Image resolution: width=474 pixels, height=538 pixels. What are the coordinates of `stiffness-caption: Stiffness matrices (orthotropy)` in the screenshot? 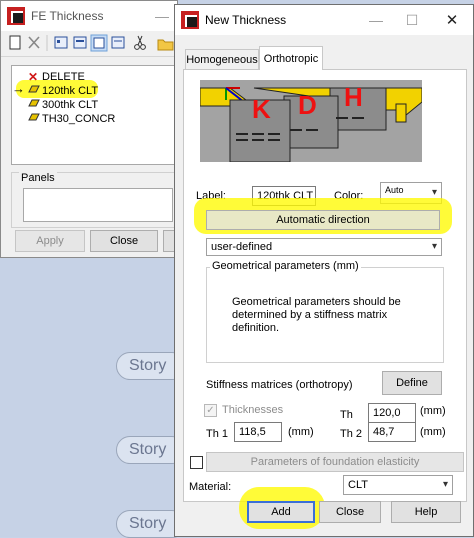 It's located at (279, 385).